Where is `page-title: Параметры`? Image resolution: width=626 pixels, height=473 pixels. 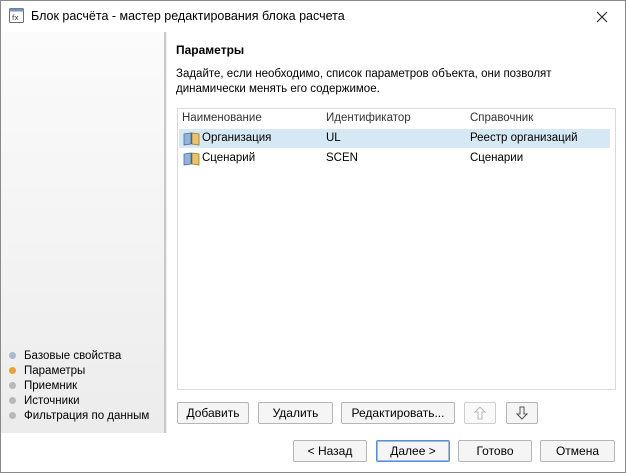 page-title: Параметры is located at coordinates (210, 50).